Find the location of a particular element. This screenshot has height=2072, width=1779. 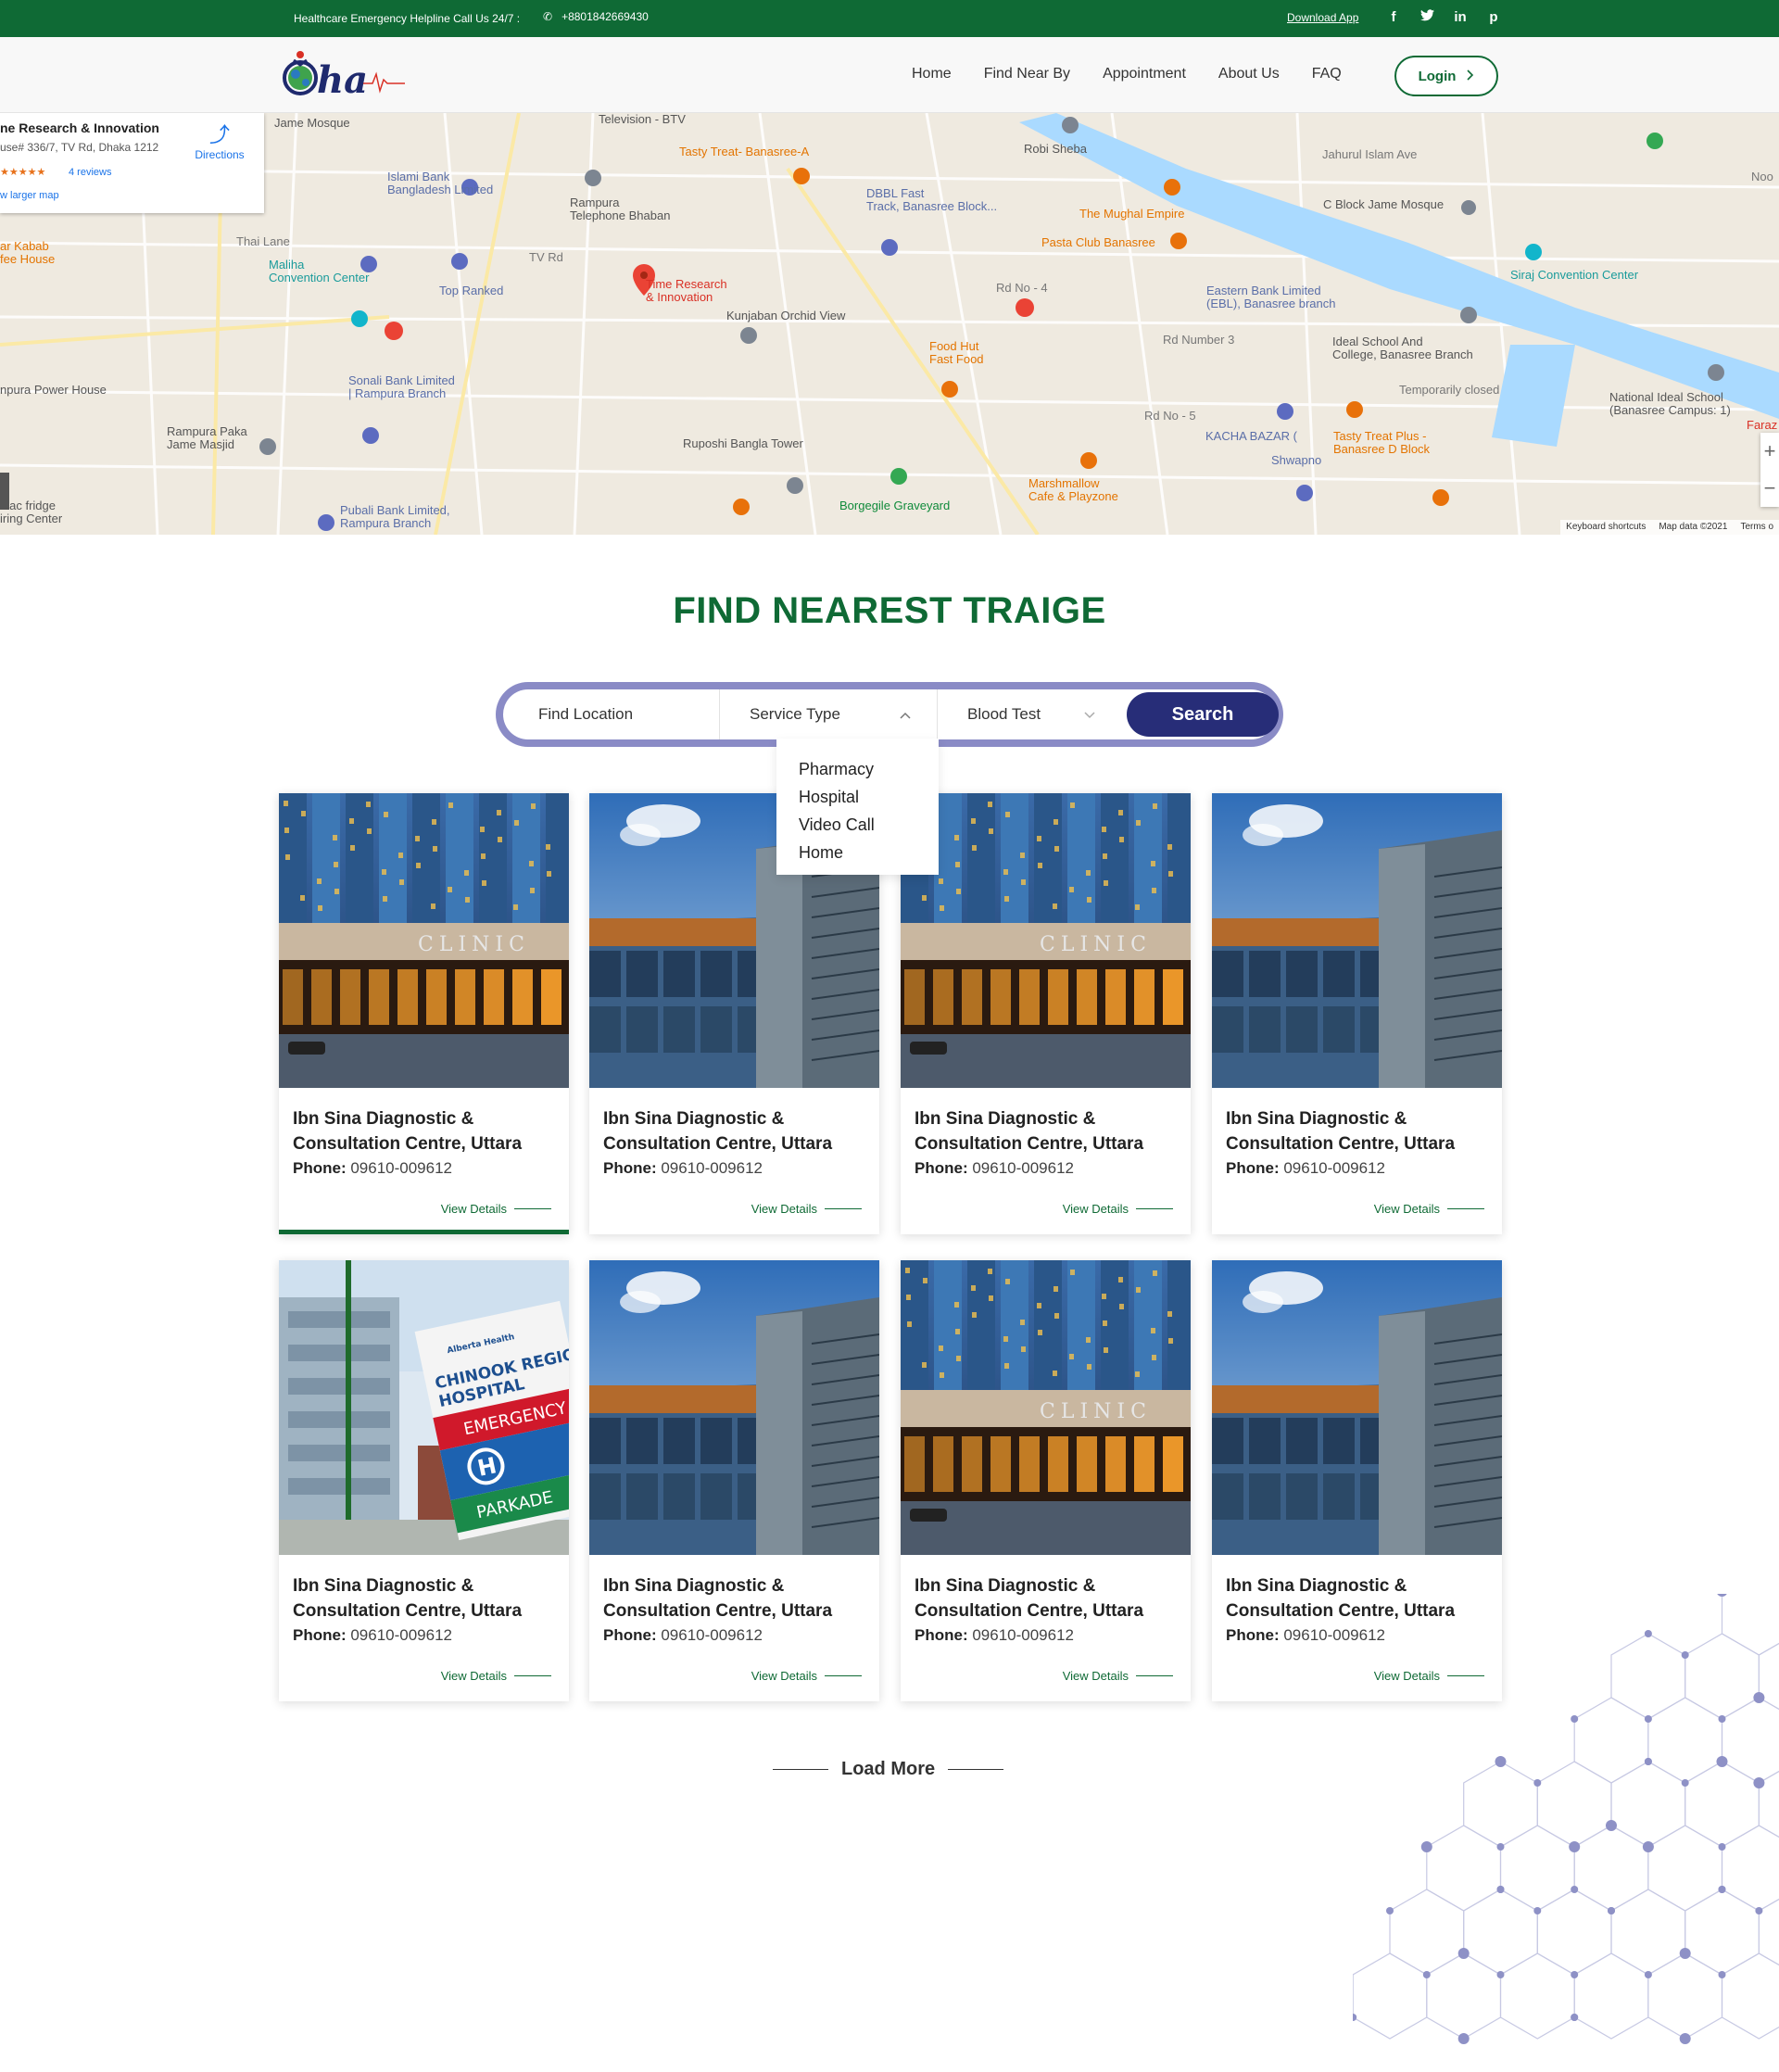

search-button: Search is located at coordinates (1203, 714).